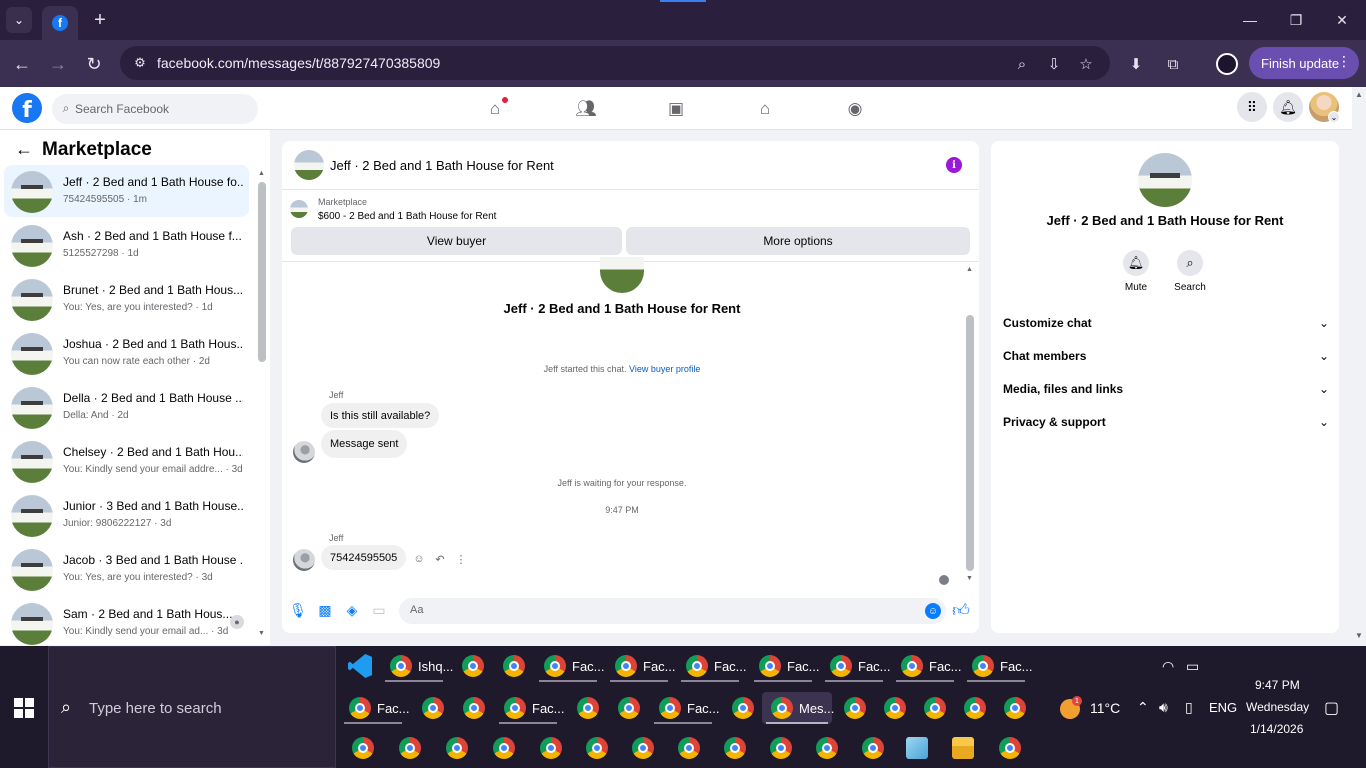 This screenshot has width=1366, height=768. What do you see at coordinates (961, 610) in the screenshot?
I see `like-thumb-icon: 👍︎` at bounding box center [961, 610].